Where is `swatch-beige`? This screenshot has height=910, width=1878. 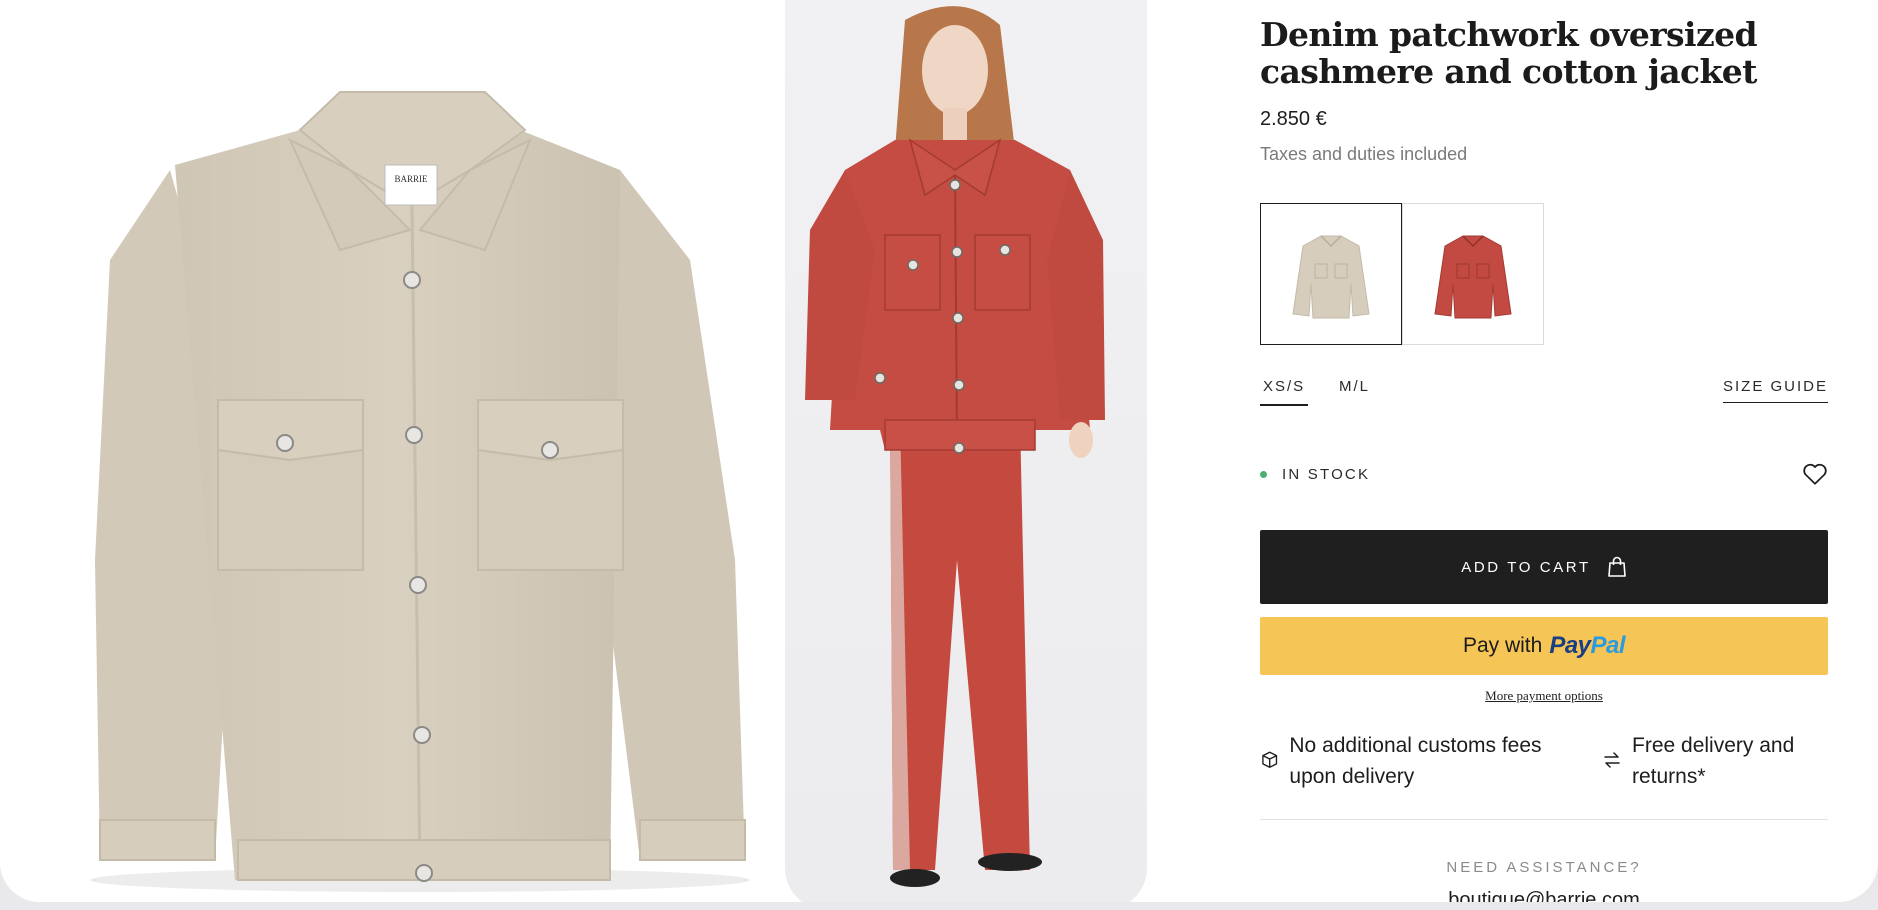 swatch-beige is located at coordinates (1331, 274).